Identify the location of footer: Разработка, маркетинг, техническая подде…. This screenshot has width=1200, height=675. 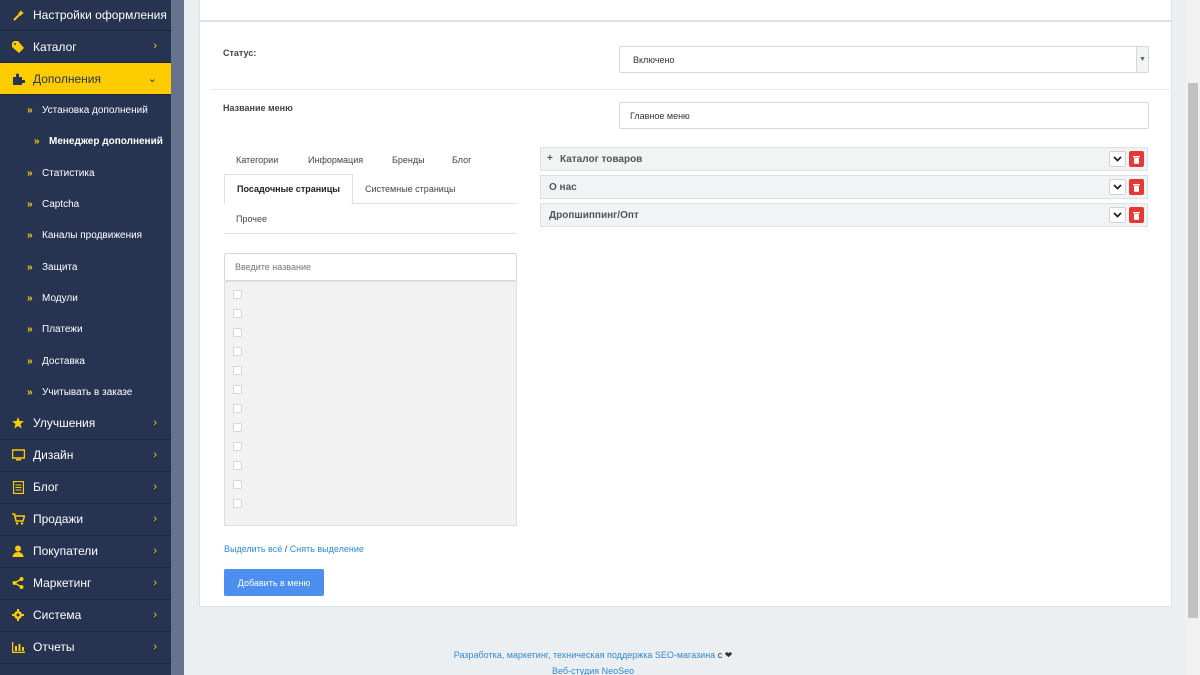
(593, 655).